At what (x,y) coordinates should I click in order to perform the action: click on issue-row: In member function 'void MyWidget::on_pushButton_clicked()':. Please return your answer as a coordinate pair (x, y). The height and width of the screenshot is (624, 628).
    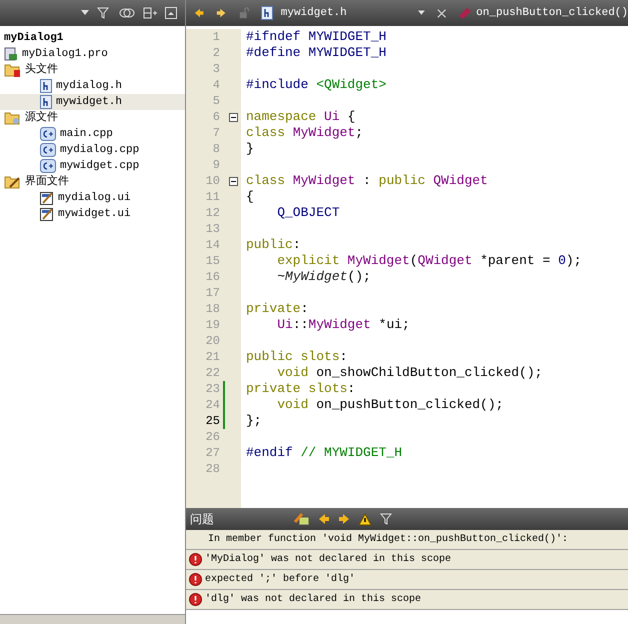
    Looking at the image, I should click on (407, 540).